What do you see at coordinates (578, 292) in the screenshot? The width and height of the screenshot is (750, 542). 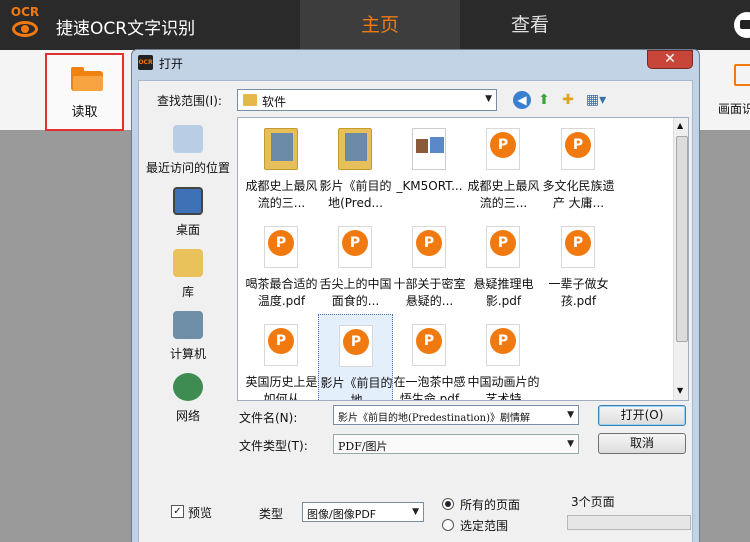 I see `file-name: 一辈子做女孩.pdf` at bounding box center [578, 292].